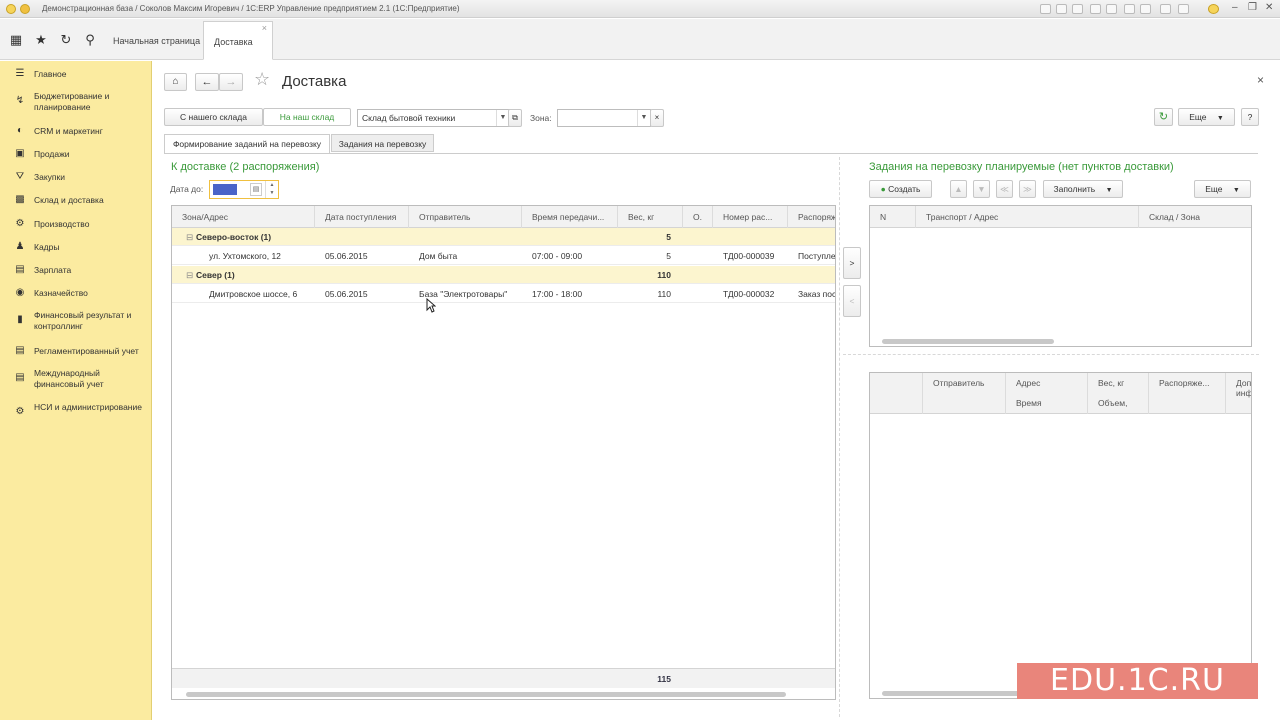 The height and width of the screenshot is (720, 1280). Describe the element at coordinates (76, 177) in the screenshot. I see `sidebar-item-purchases: ⛛ Закупки` at that location.